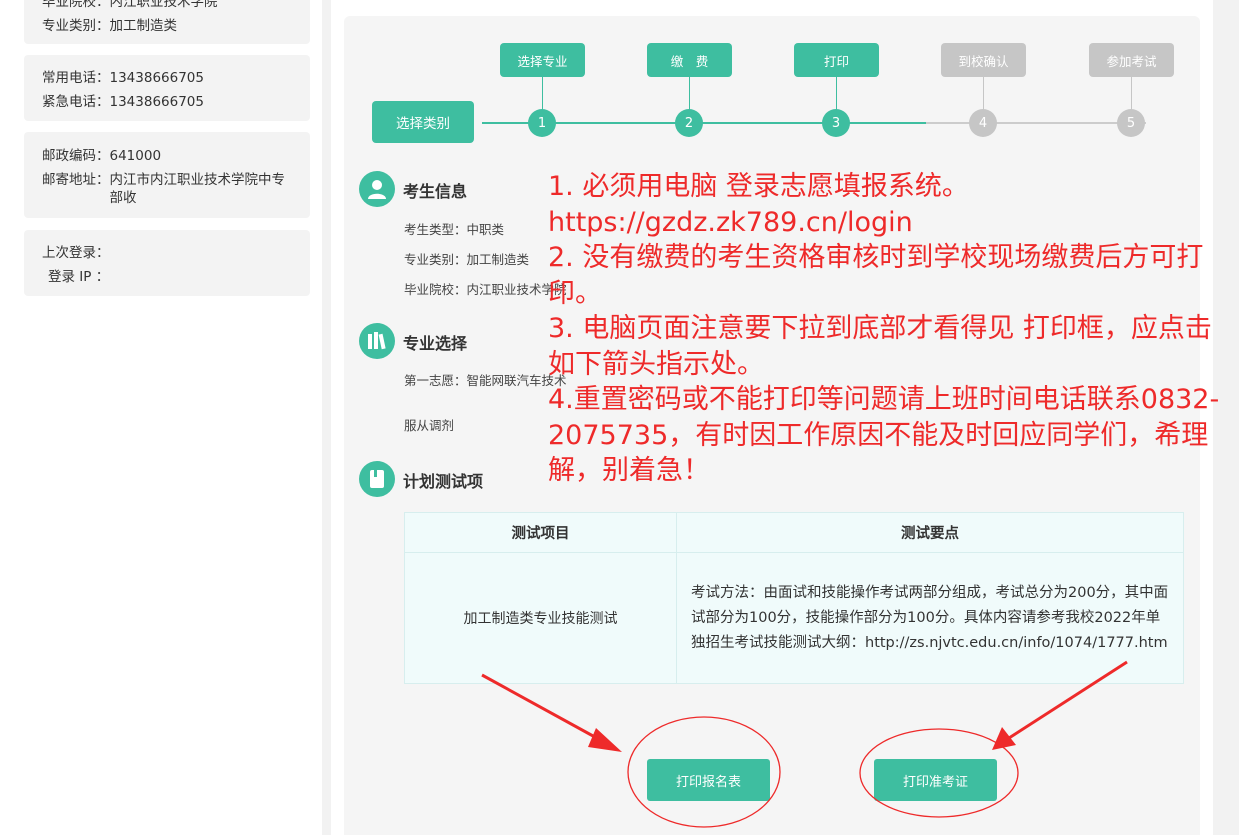  Describe the element at coordinates (836, 123) in the screenshot. I see `step-number: 3` at that location.